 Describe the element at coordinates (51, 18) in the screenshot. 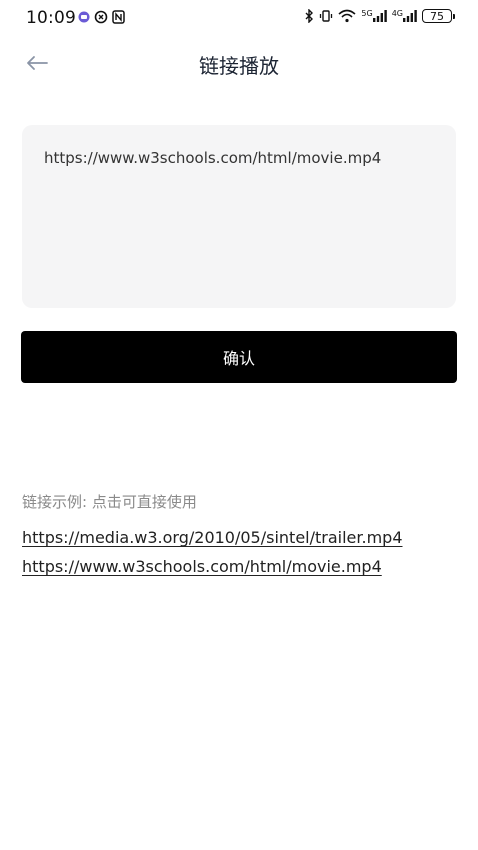

I see `status-time: 10:09` at that location.